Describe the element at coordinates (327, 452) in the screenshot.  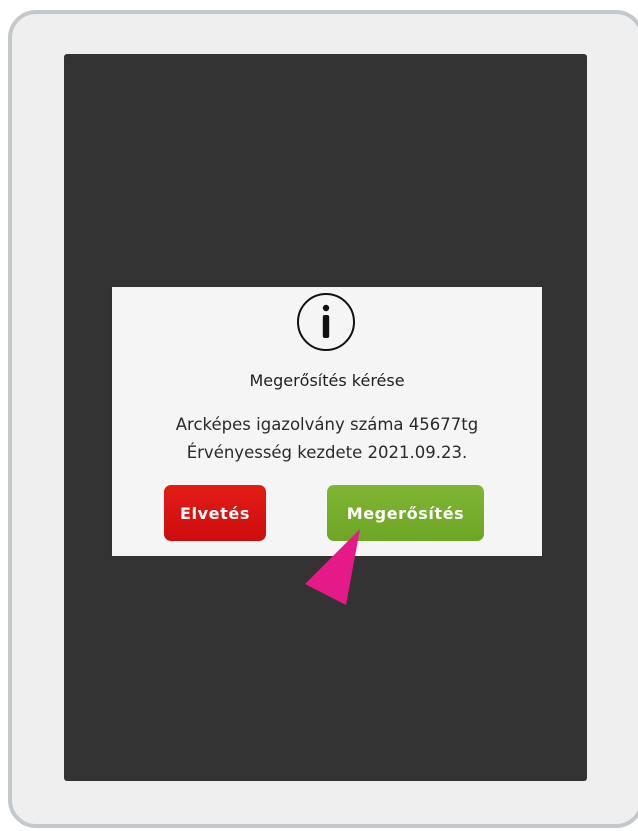
I see `validity-date-text: Érvényesség kezdete 2021.09.23.` at that location.